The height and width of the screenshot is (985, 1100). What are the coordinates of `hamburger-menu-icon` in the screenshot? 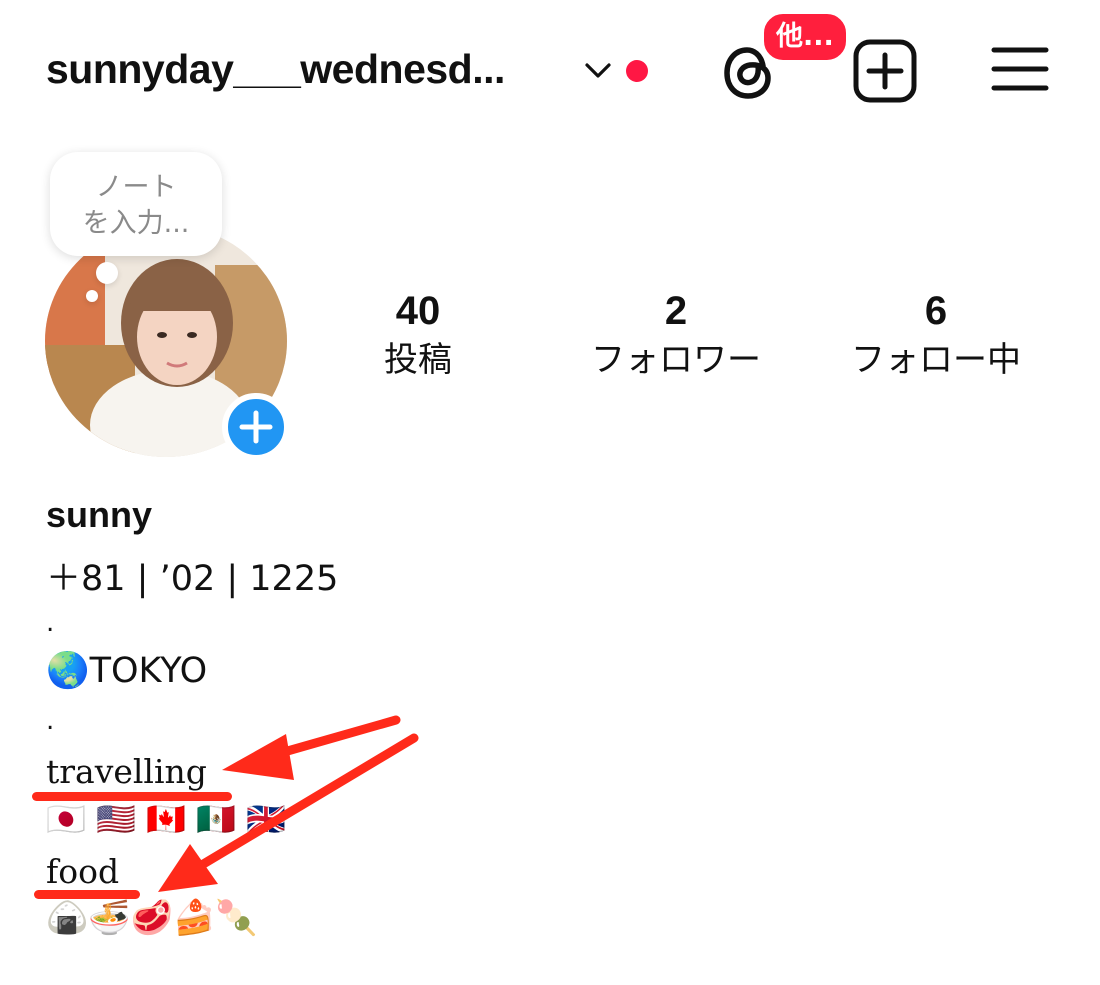 It's located at (1020, 69).